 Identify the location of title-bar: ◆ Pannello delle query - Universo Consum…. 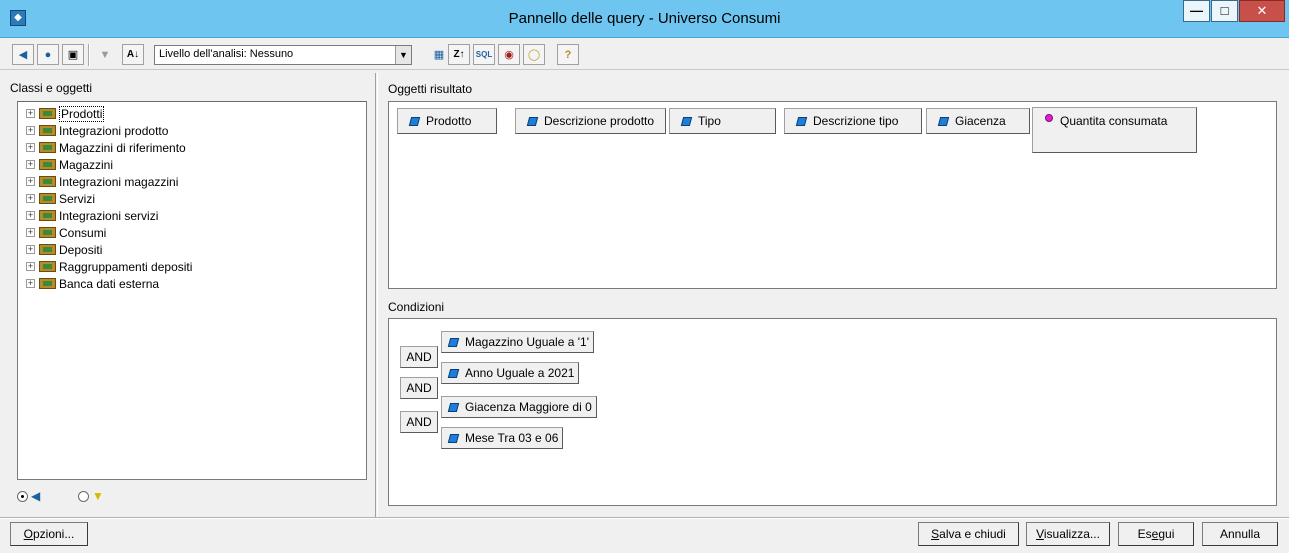
(644, 19).